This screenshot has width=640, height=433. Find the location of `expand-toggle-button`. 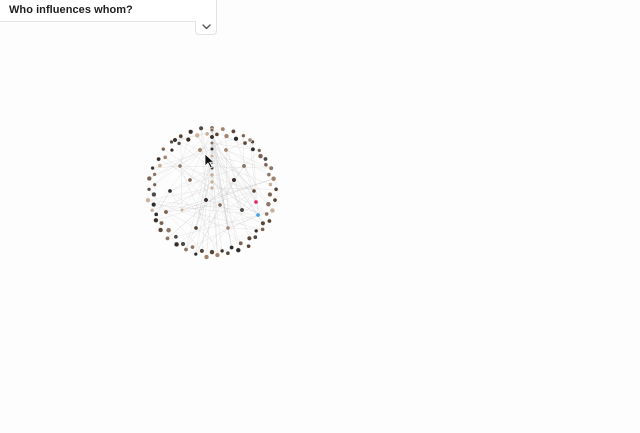

expand-toggle-button is located at coordinates (206, 28).